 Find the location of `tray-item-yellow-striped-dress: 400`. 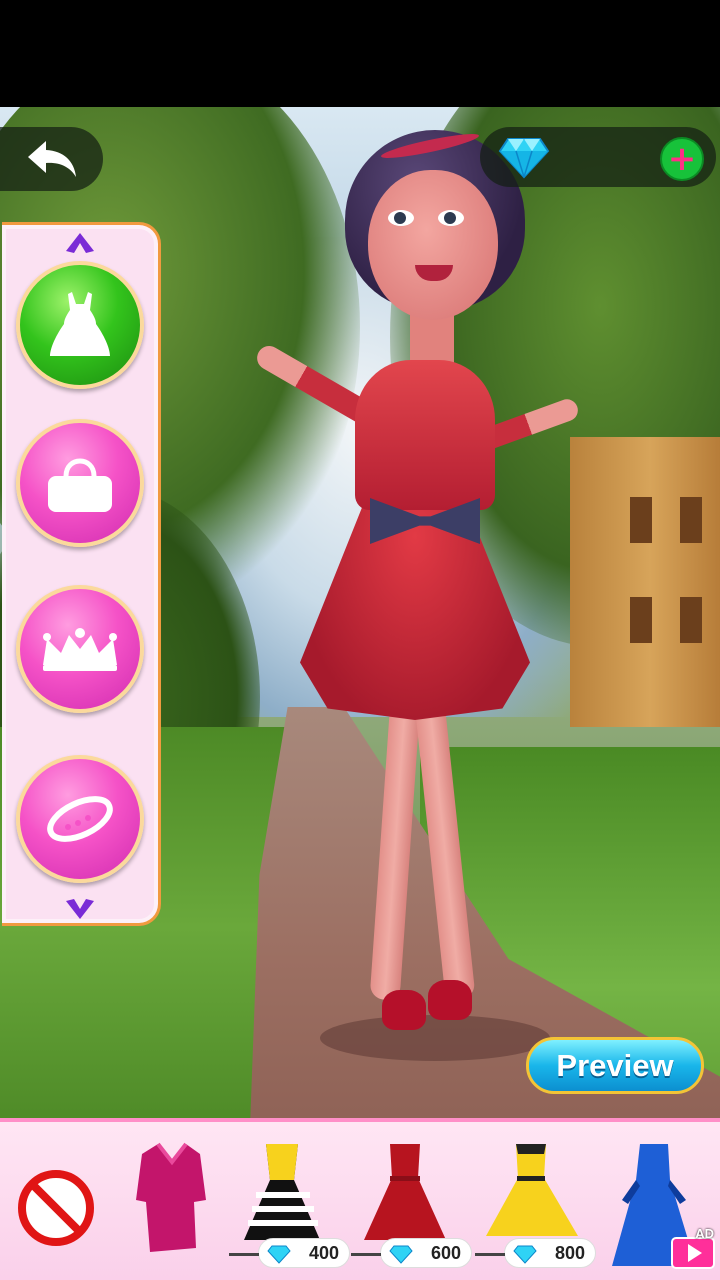

tray-item-yellow-striped-dress: 400 is located at coordinates (289, 1206).